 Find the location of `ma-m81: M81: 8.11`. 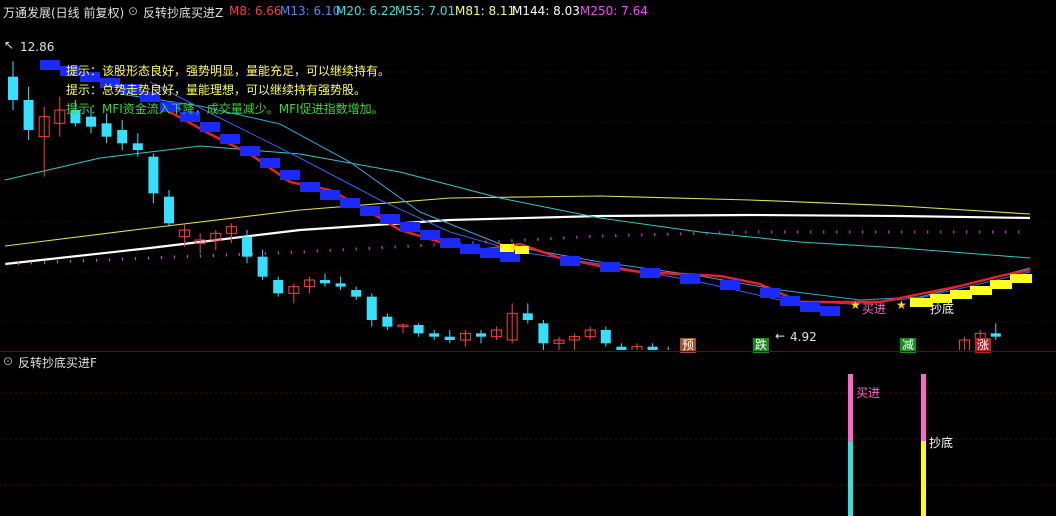

ma-m81: M81: 8.11 is located at coordinates (485, 11).